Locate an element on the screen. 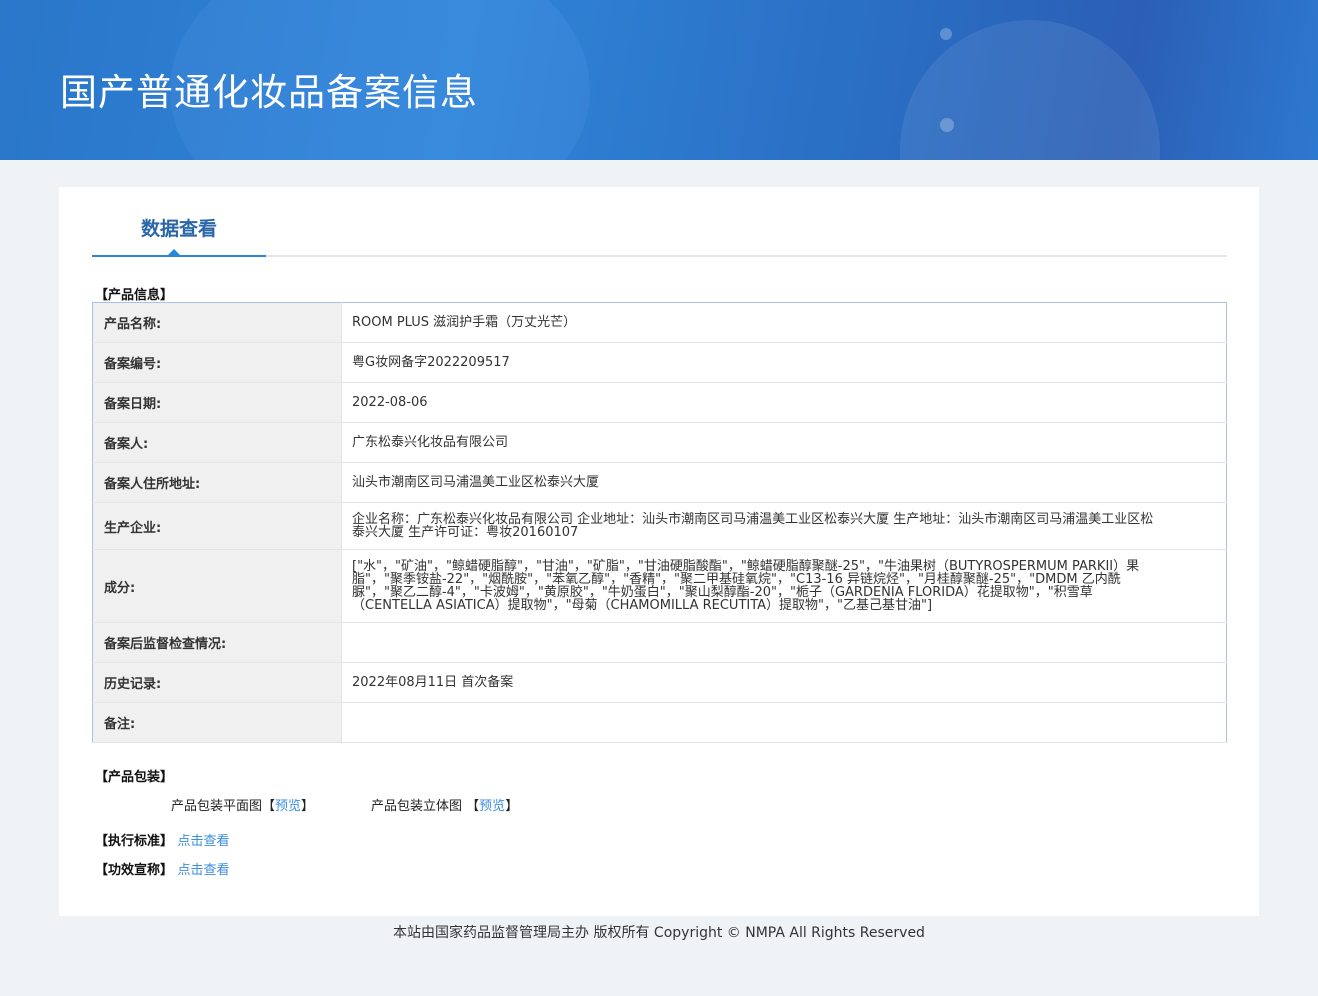  packaging-flat-preview-link: 预览 is located at coordinates (288, 806).